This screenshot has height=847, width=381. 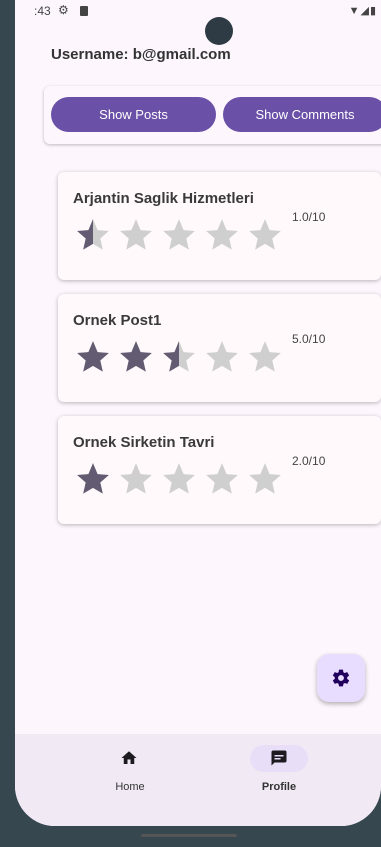 I want to click on sd-card-icon, so click(x=84, y=11).